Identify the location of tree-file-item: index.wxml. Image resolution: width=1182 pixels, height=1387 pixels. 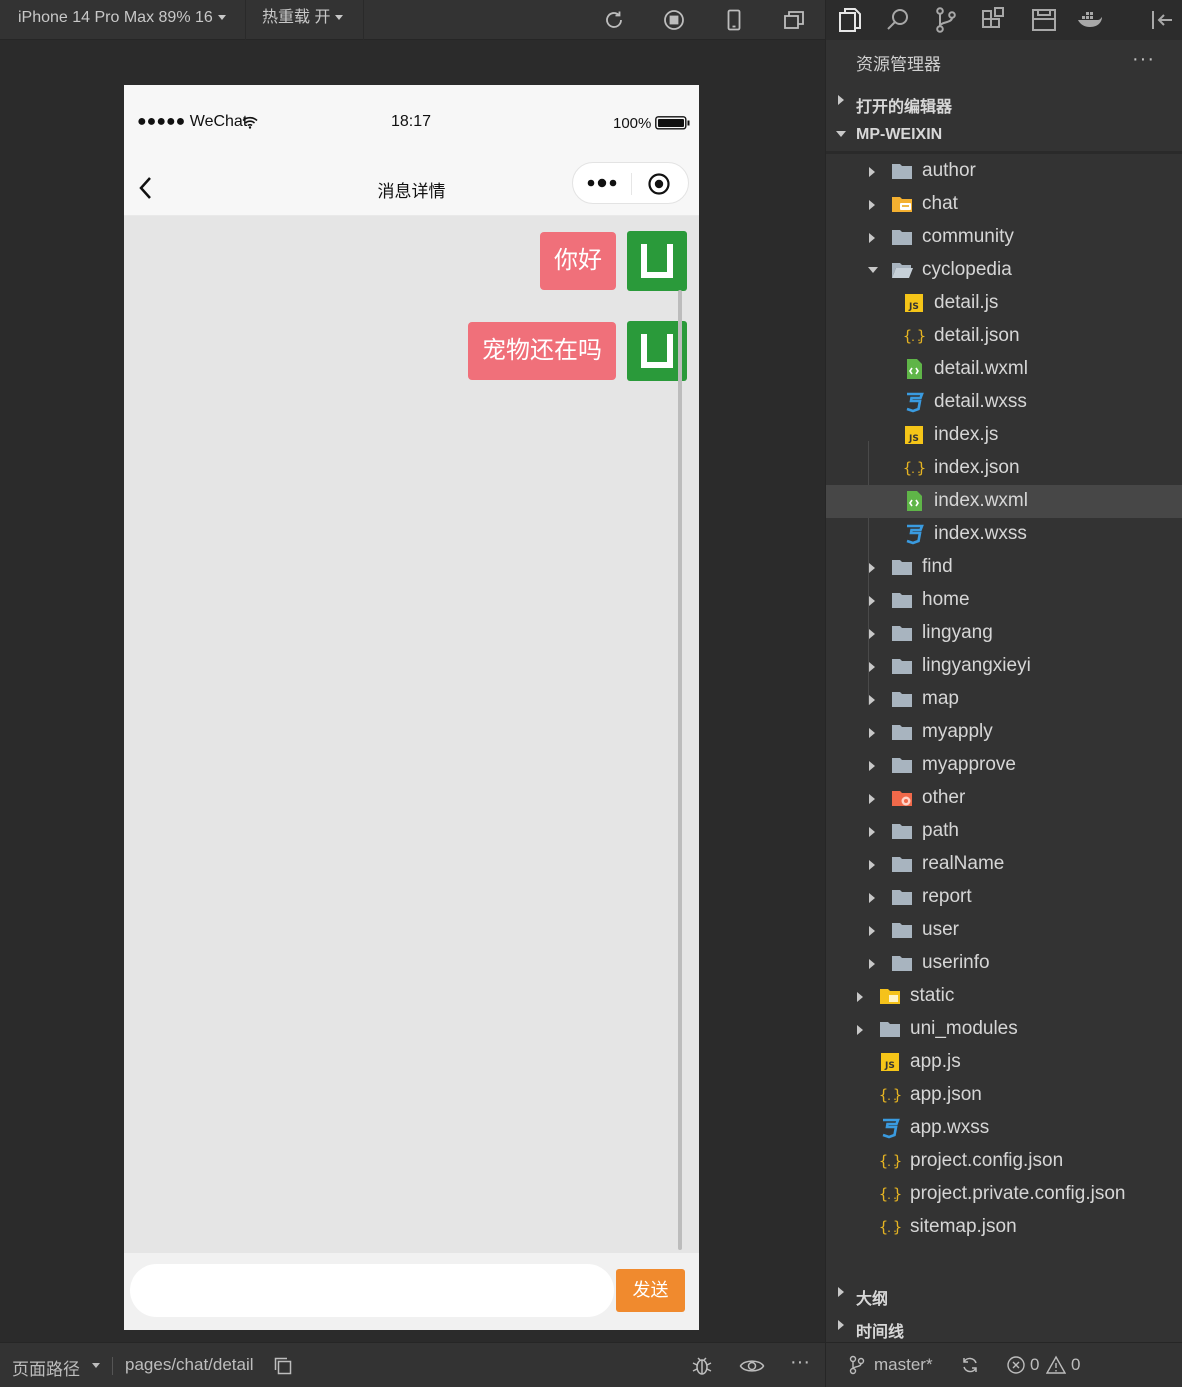
(1004, 501).